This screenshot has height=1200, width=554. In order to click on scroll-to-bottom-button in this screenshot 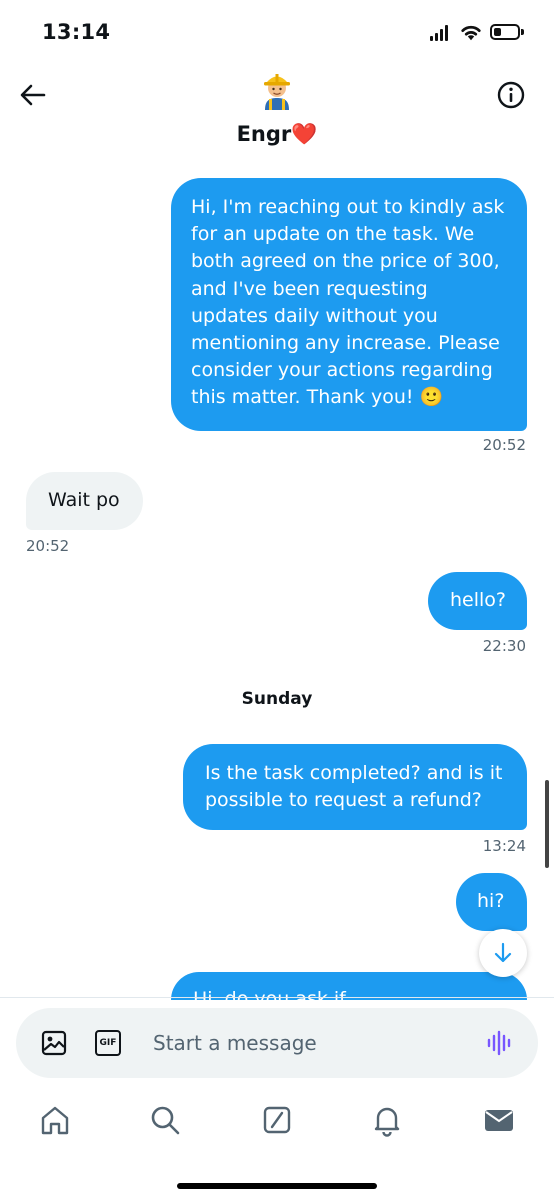, I will do `click(503, 953)`.